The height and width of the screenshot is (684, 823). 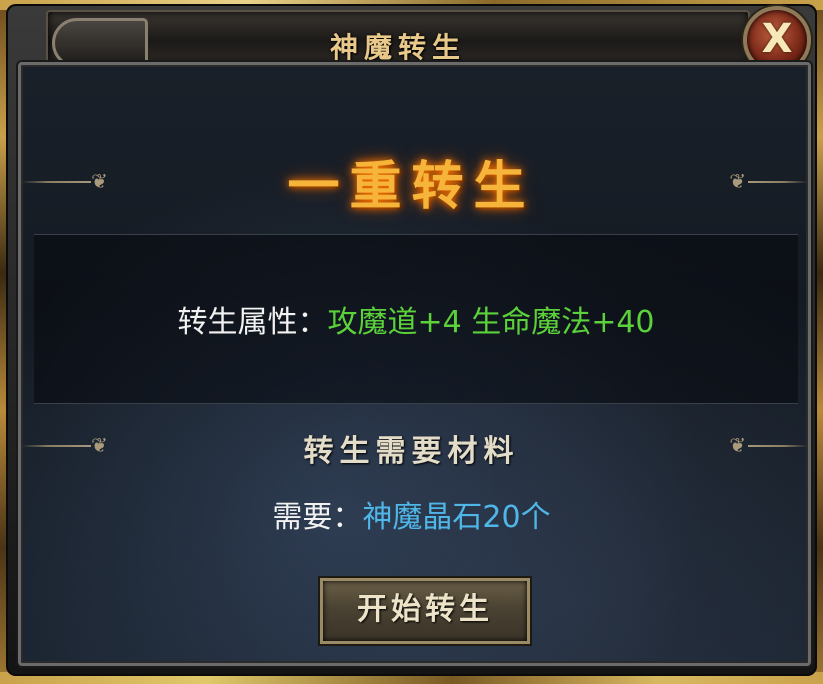 I want to click on attribute-value: 攻魔道+4 生命魔法+40, so click(x=491, y=322).